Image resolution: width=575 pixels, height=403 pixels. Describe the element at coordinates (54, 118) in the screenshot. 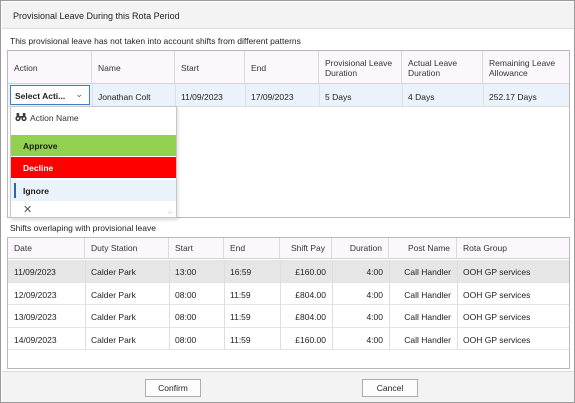

I see `dropdown-header-label: Action Name` at that location.